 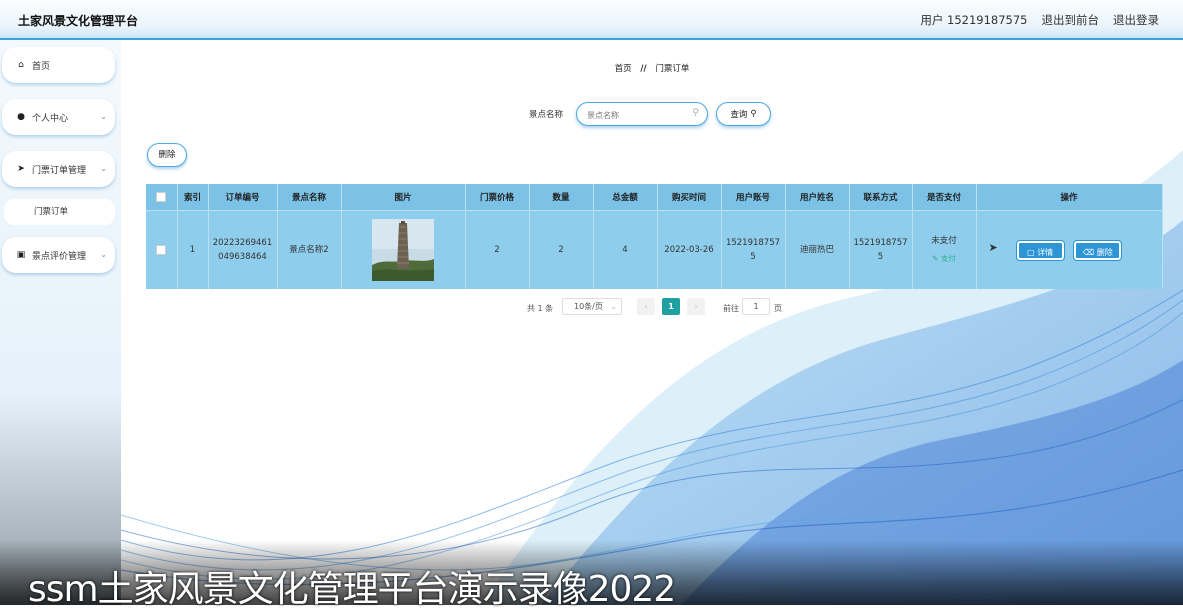 What do you see at coordinates (1039, 20) in the screenshot?
I see `top-links: 用户 15219187575 退出到前台 退出登录` at bounding box center [1039, 20].